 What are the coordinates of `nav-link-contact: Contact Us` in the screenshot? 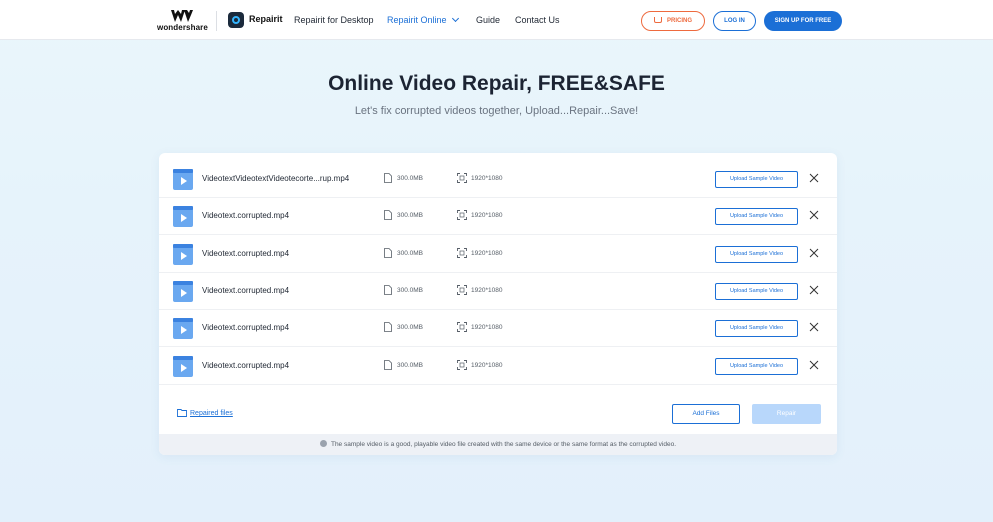 It's located at (537, 20).